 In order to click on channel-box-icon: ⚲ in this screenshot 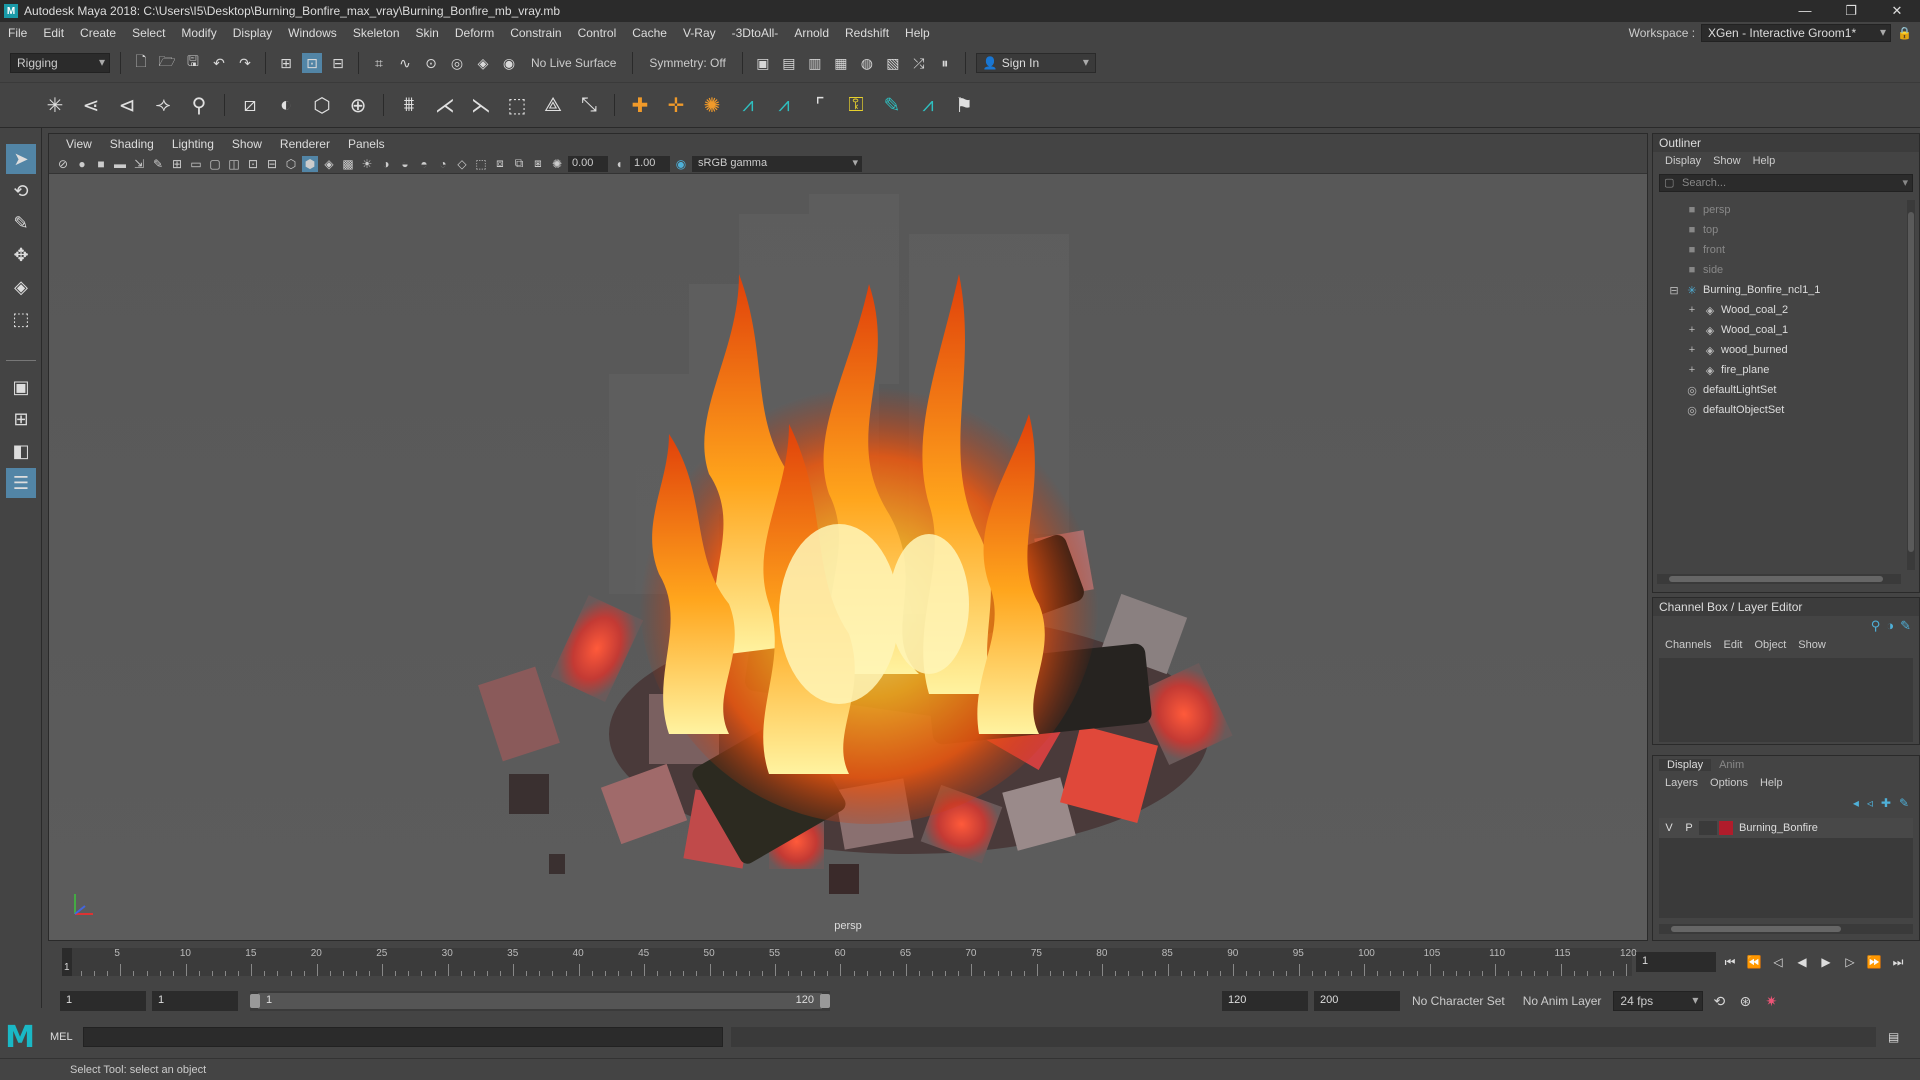, I will do `click(1876, 626)`.